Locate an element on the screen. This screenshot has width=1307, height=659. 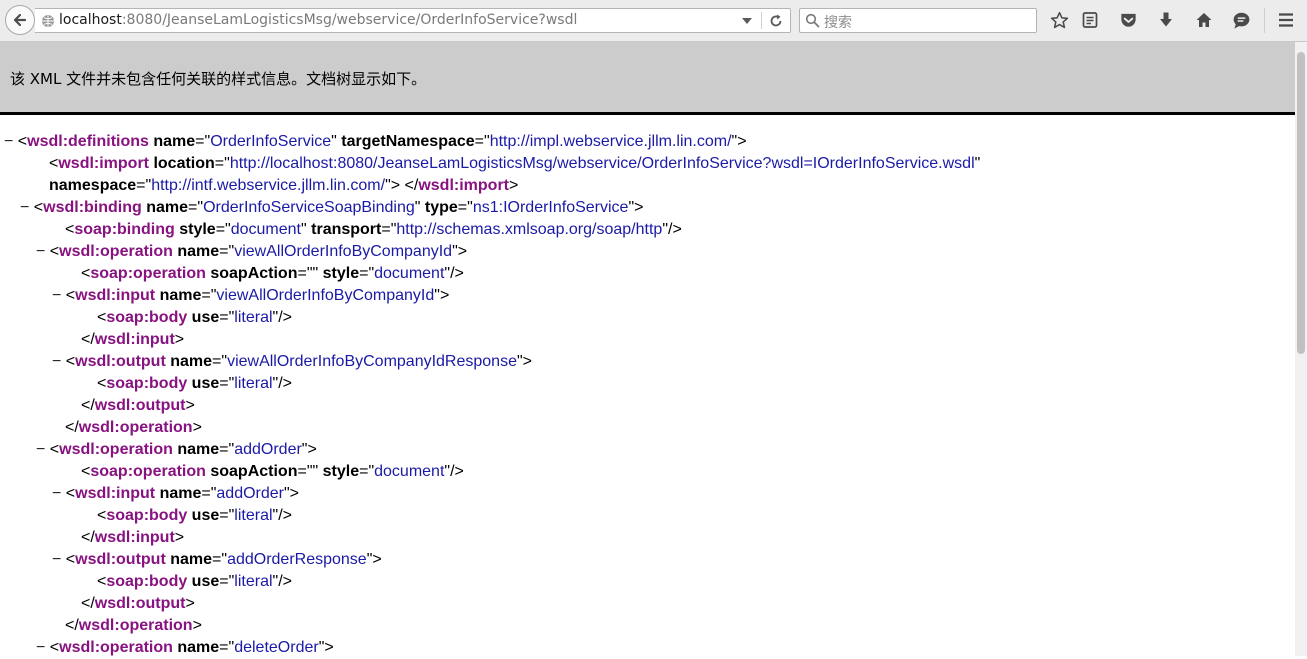
xml-tag-name: soap:binding is located at coordinates (124, 229).